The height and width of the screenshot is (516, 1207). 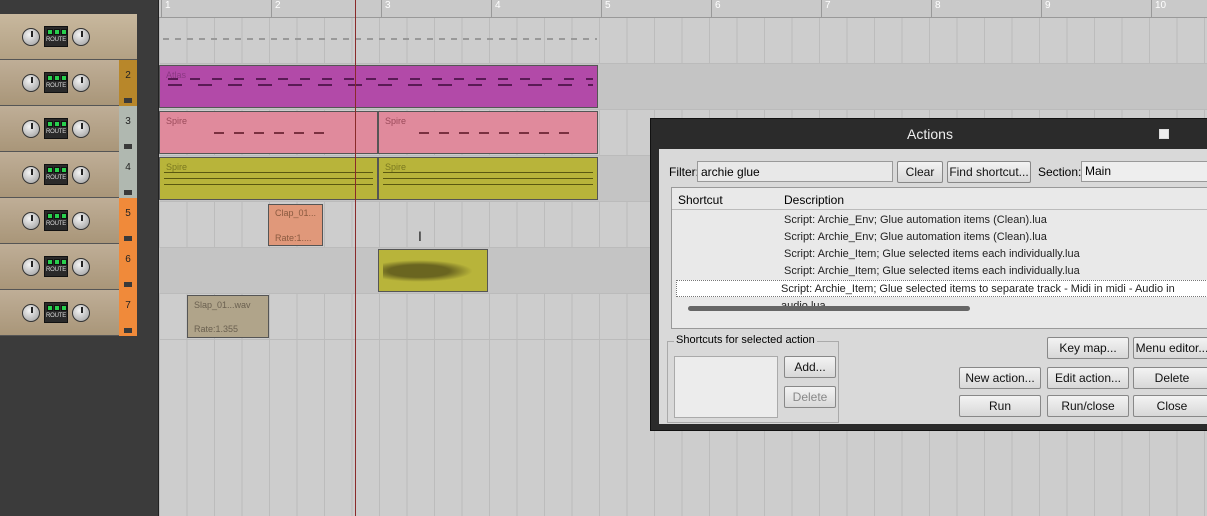 I want to click on ruler-mark: 4, so click(x=496, y=9).